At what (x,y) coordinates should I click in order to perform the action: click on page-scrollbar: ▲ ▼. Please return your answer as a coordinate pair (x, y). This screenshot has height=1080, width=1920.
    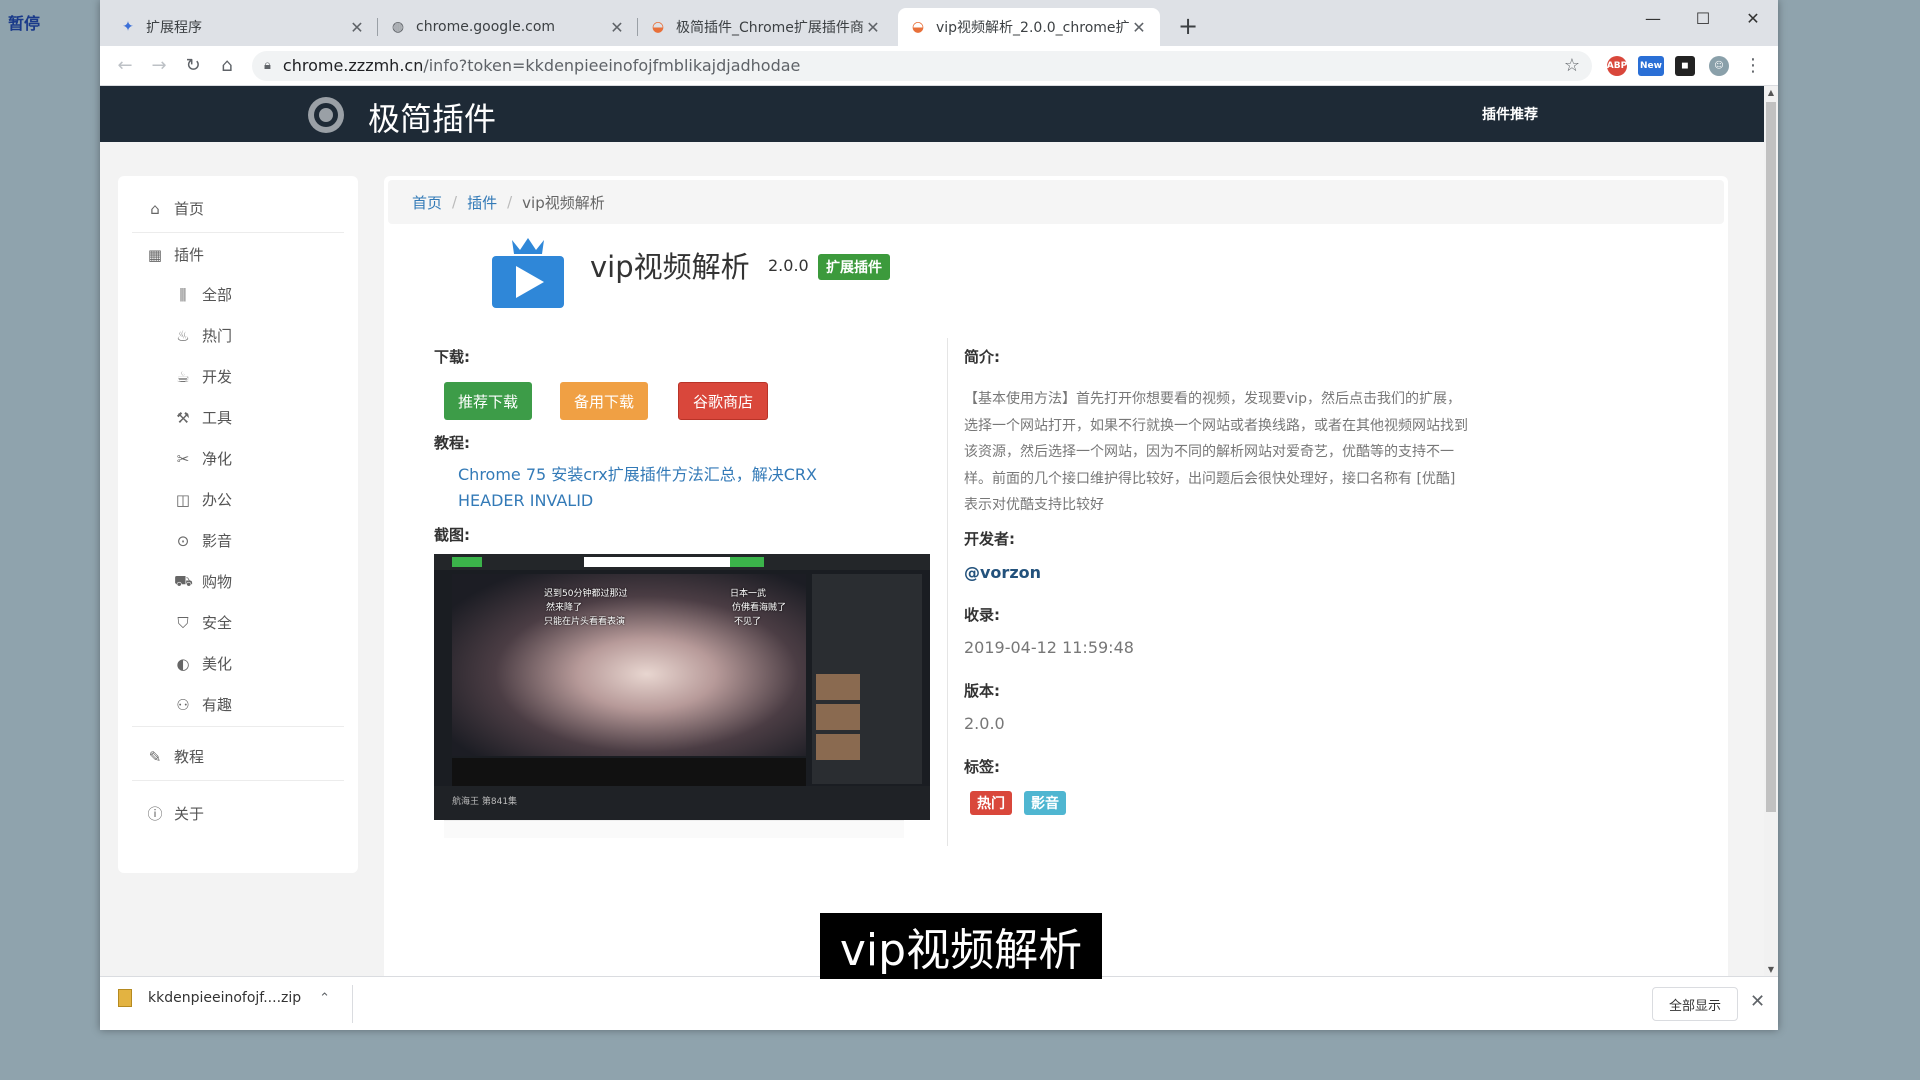
    Looking at the image, I should click on (1771, 531).